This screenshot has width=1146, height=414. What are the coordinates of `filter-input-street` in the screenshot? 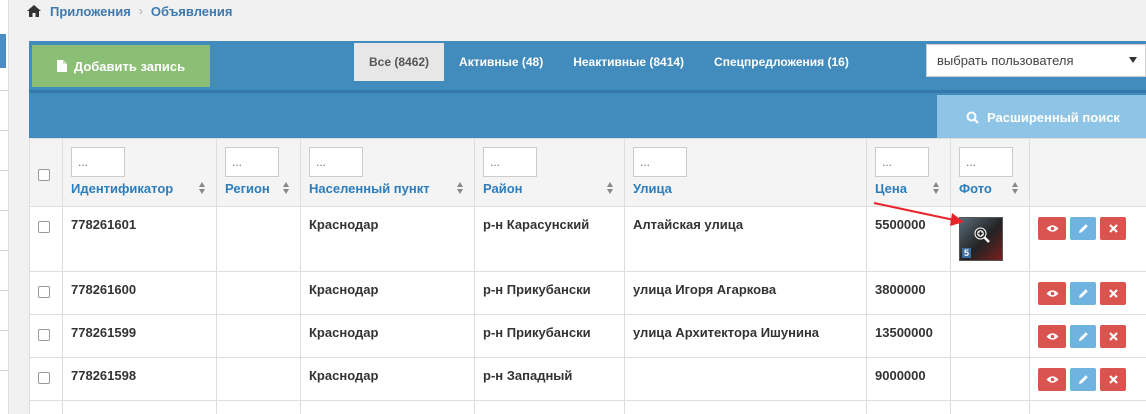 It's located at (660, 162).